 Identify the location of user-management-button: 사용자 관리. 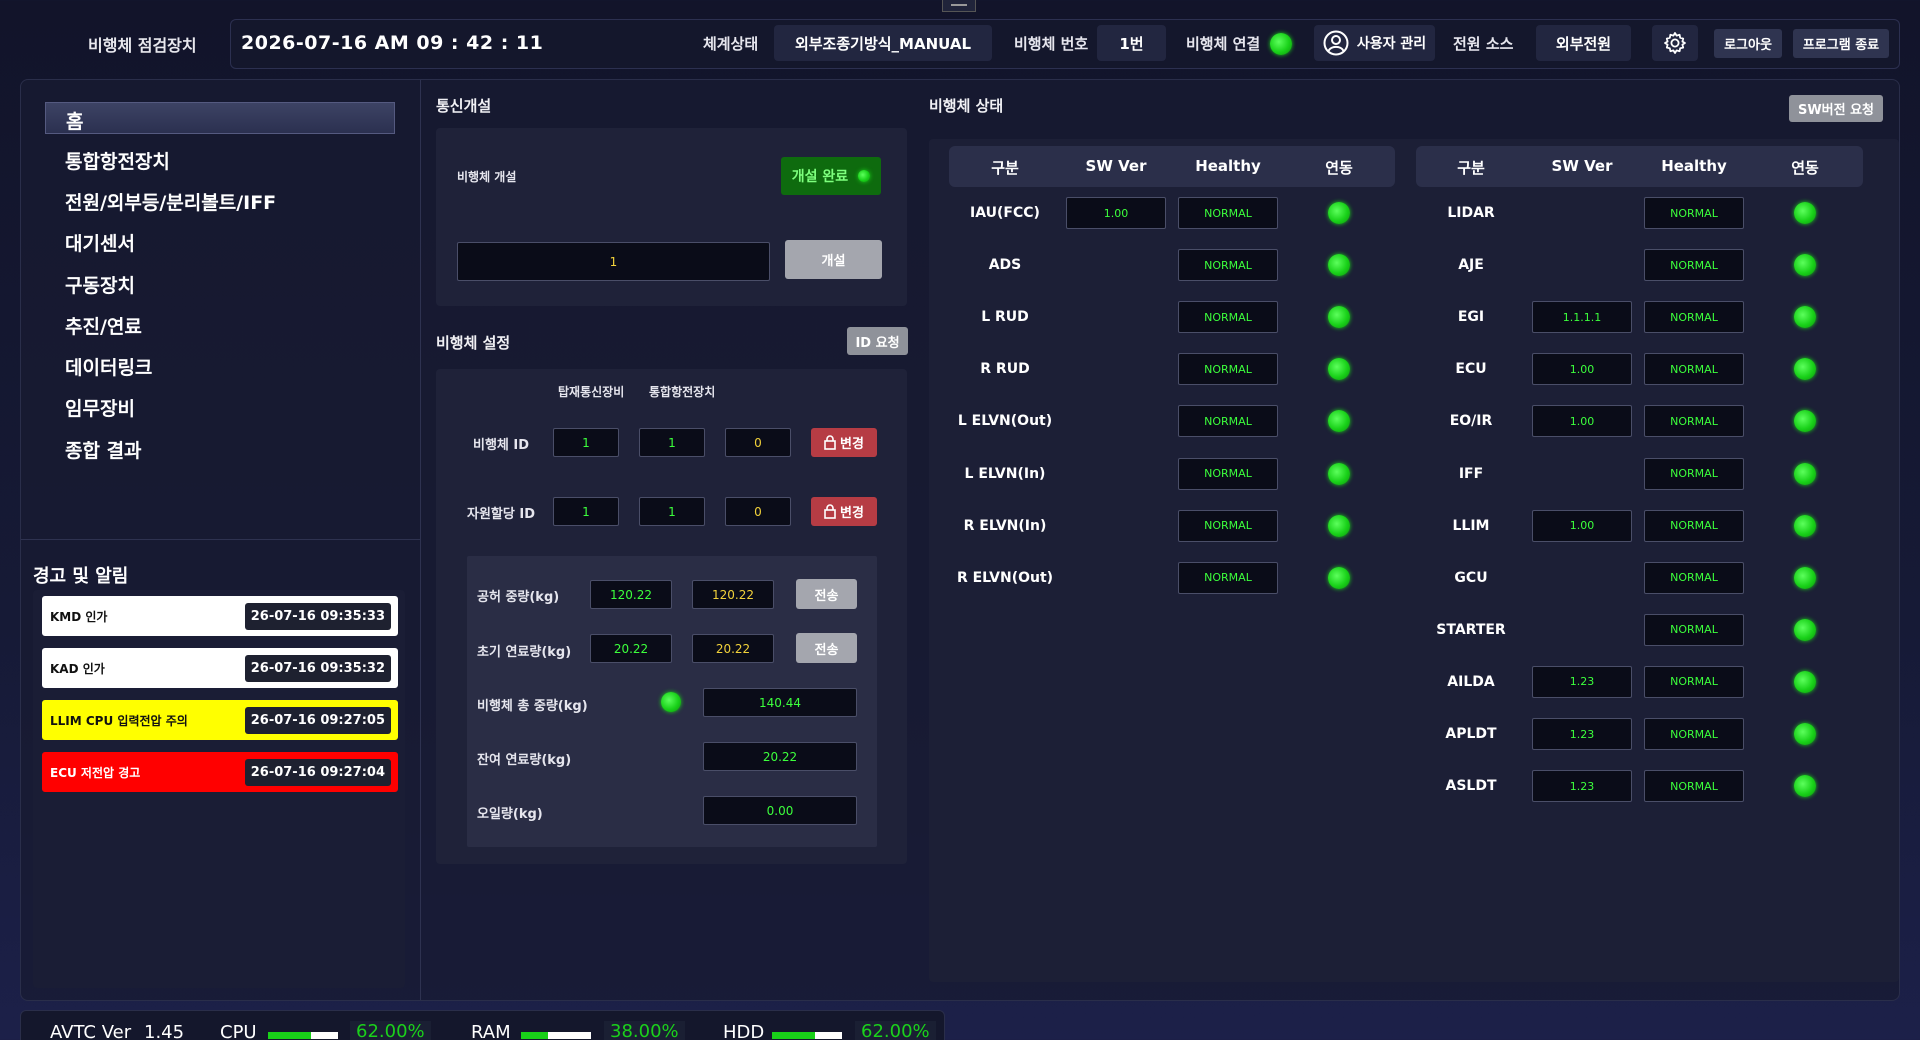
(1374, 43).